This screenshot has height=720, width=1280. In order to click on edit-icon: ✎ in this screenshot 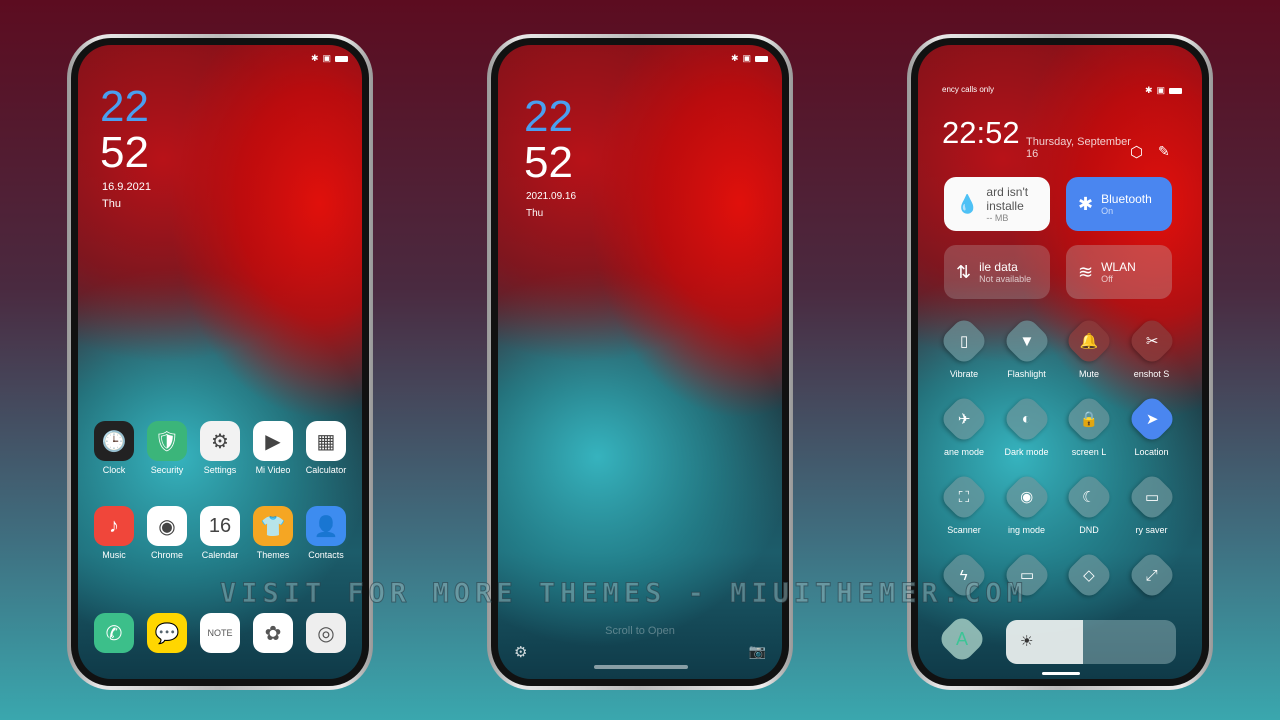, I will do `click(1164, 151)`.